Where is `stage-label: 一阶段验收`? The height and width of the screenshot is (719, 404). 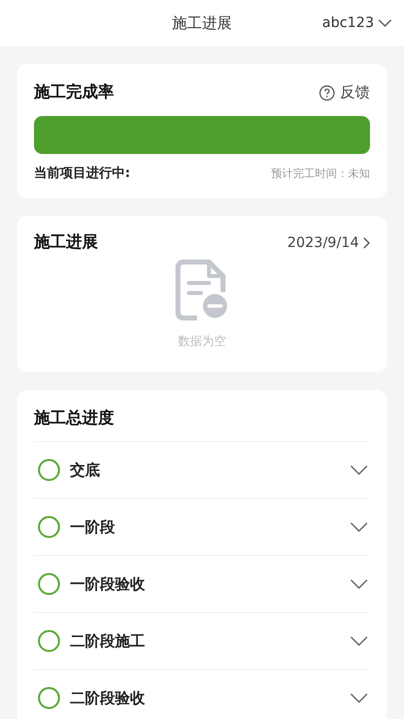 stage-label: 一阶段验收 is located at coordinates (108, 584).